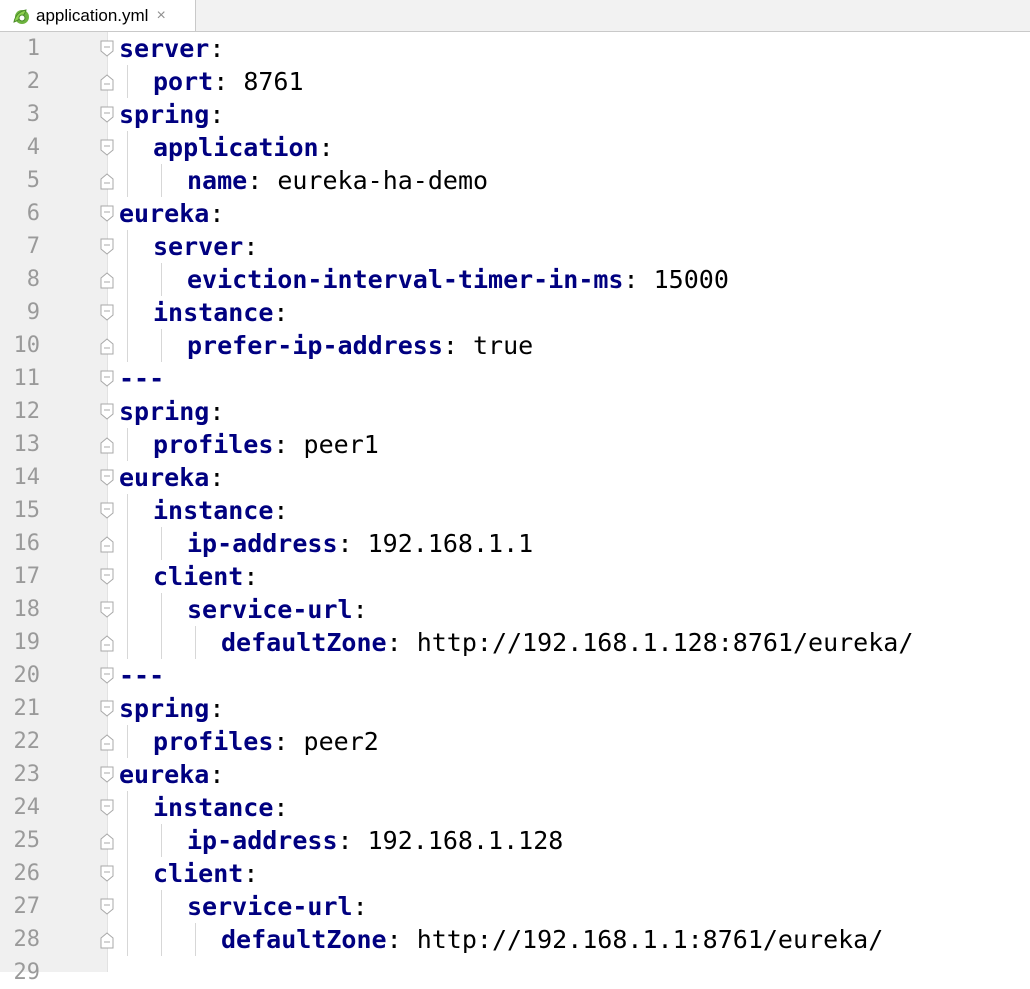 The image size is (1030, 989). I want to click on spring-leaf-icon, so click(21, 16).